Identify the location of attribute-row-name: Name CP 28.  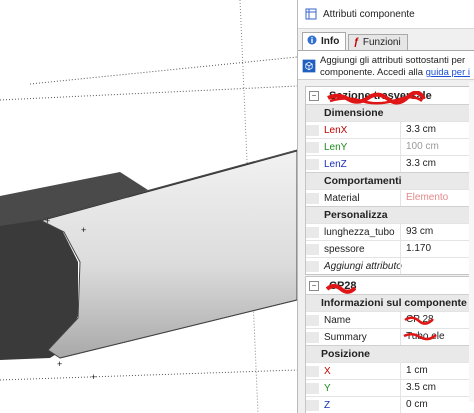
(390, 319).